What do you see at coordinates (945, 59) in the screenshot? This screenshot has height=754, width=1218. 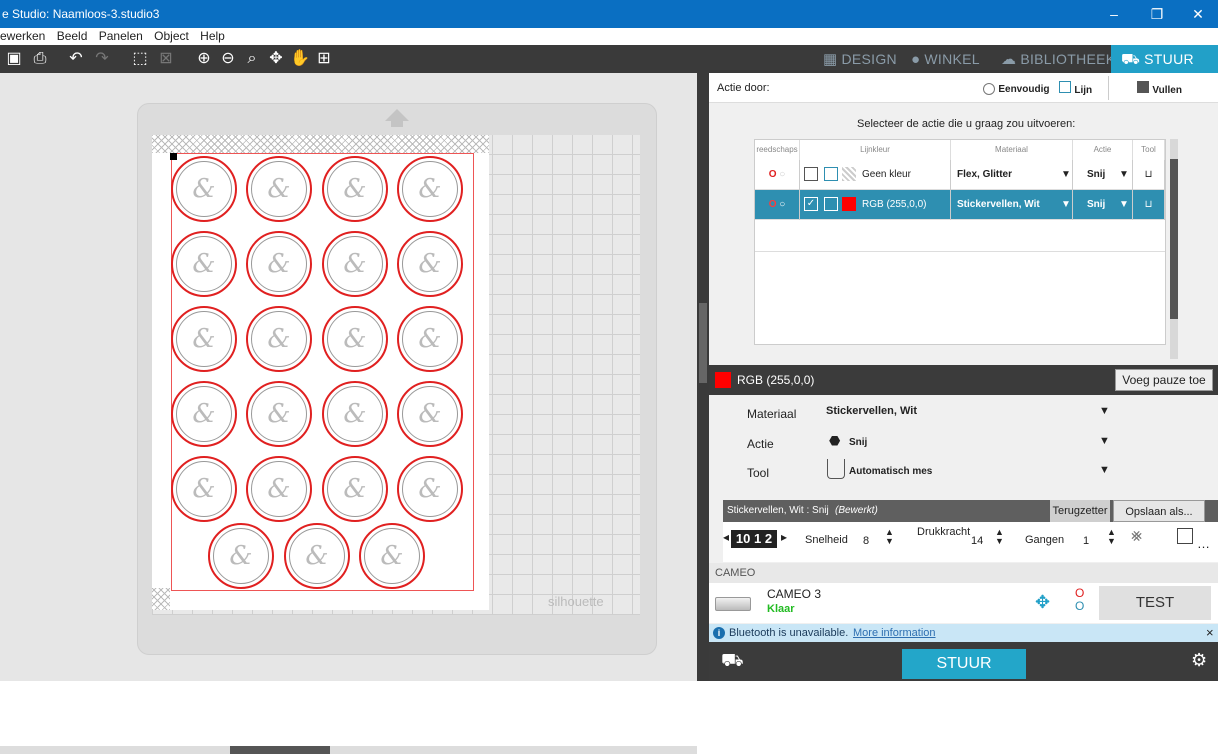 I see `tab-winkel: ● WINKEL` at bounding box center [945, 59].